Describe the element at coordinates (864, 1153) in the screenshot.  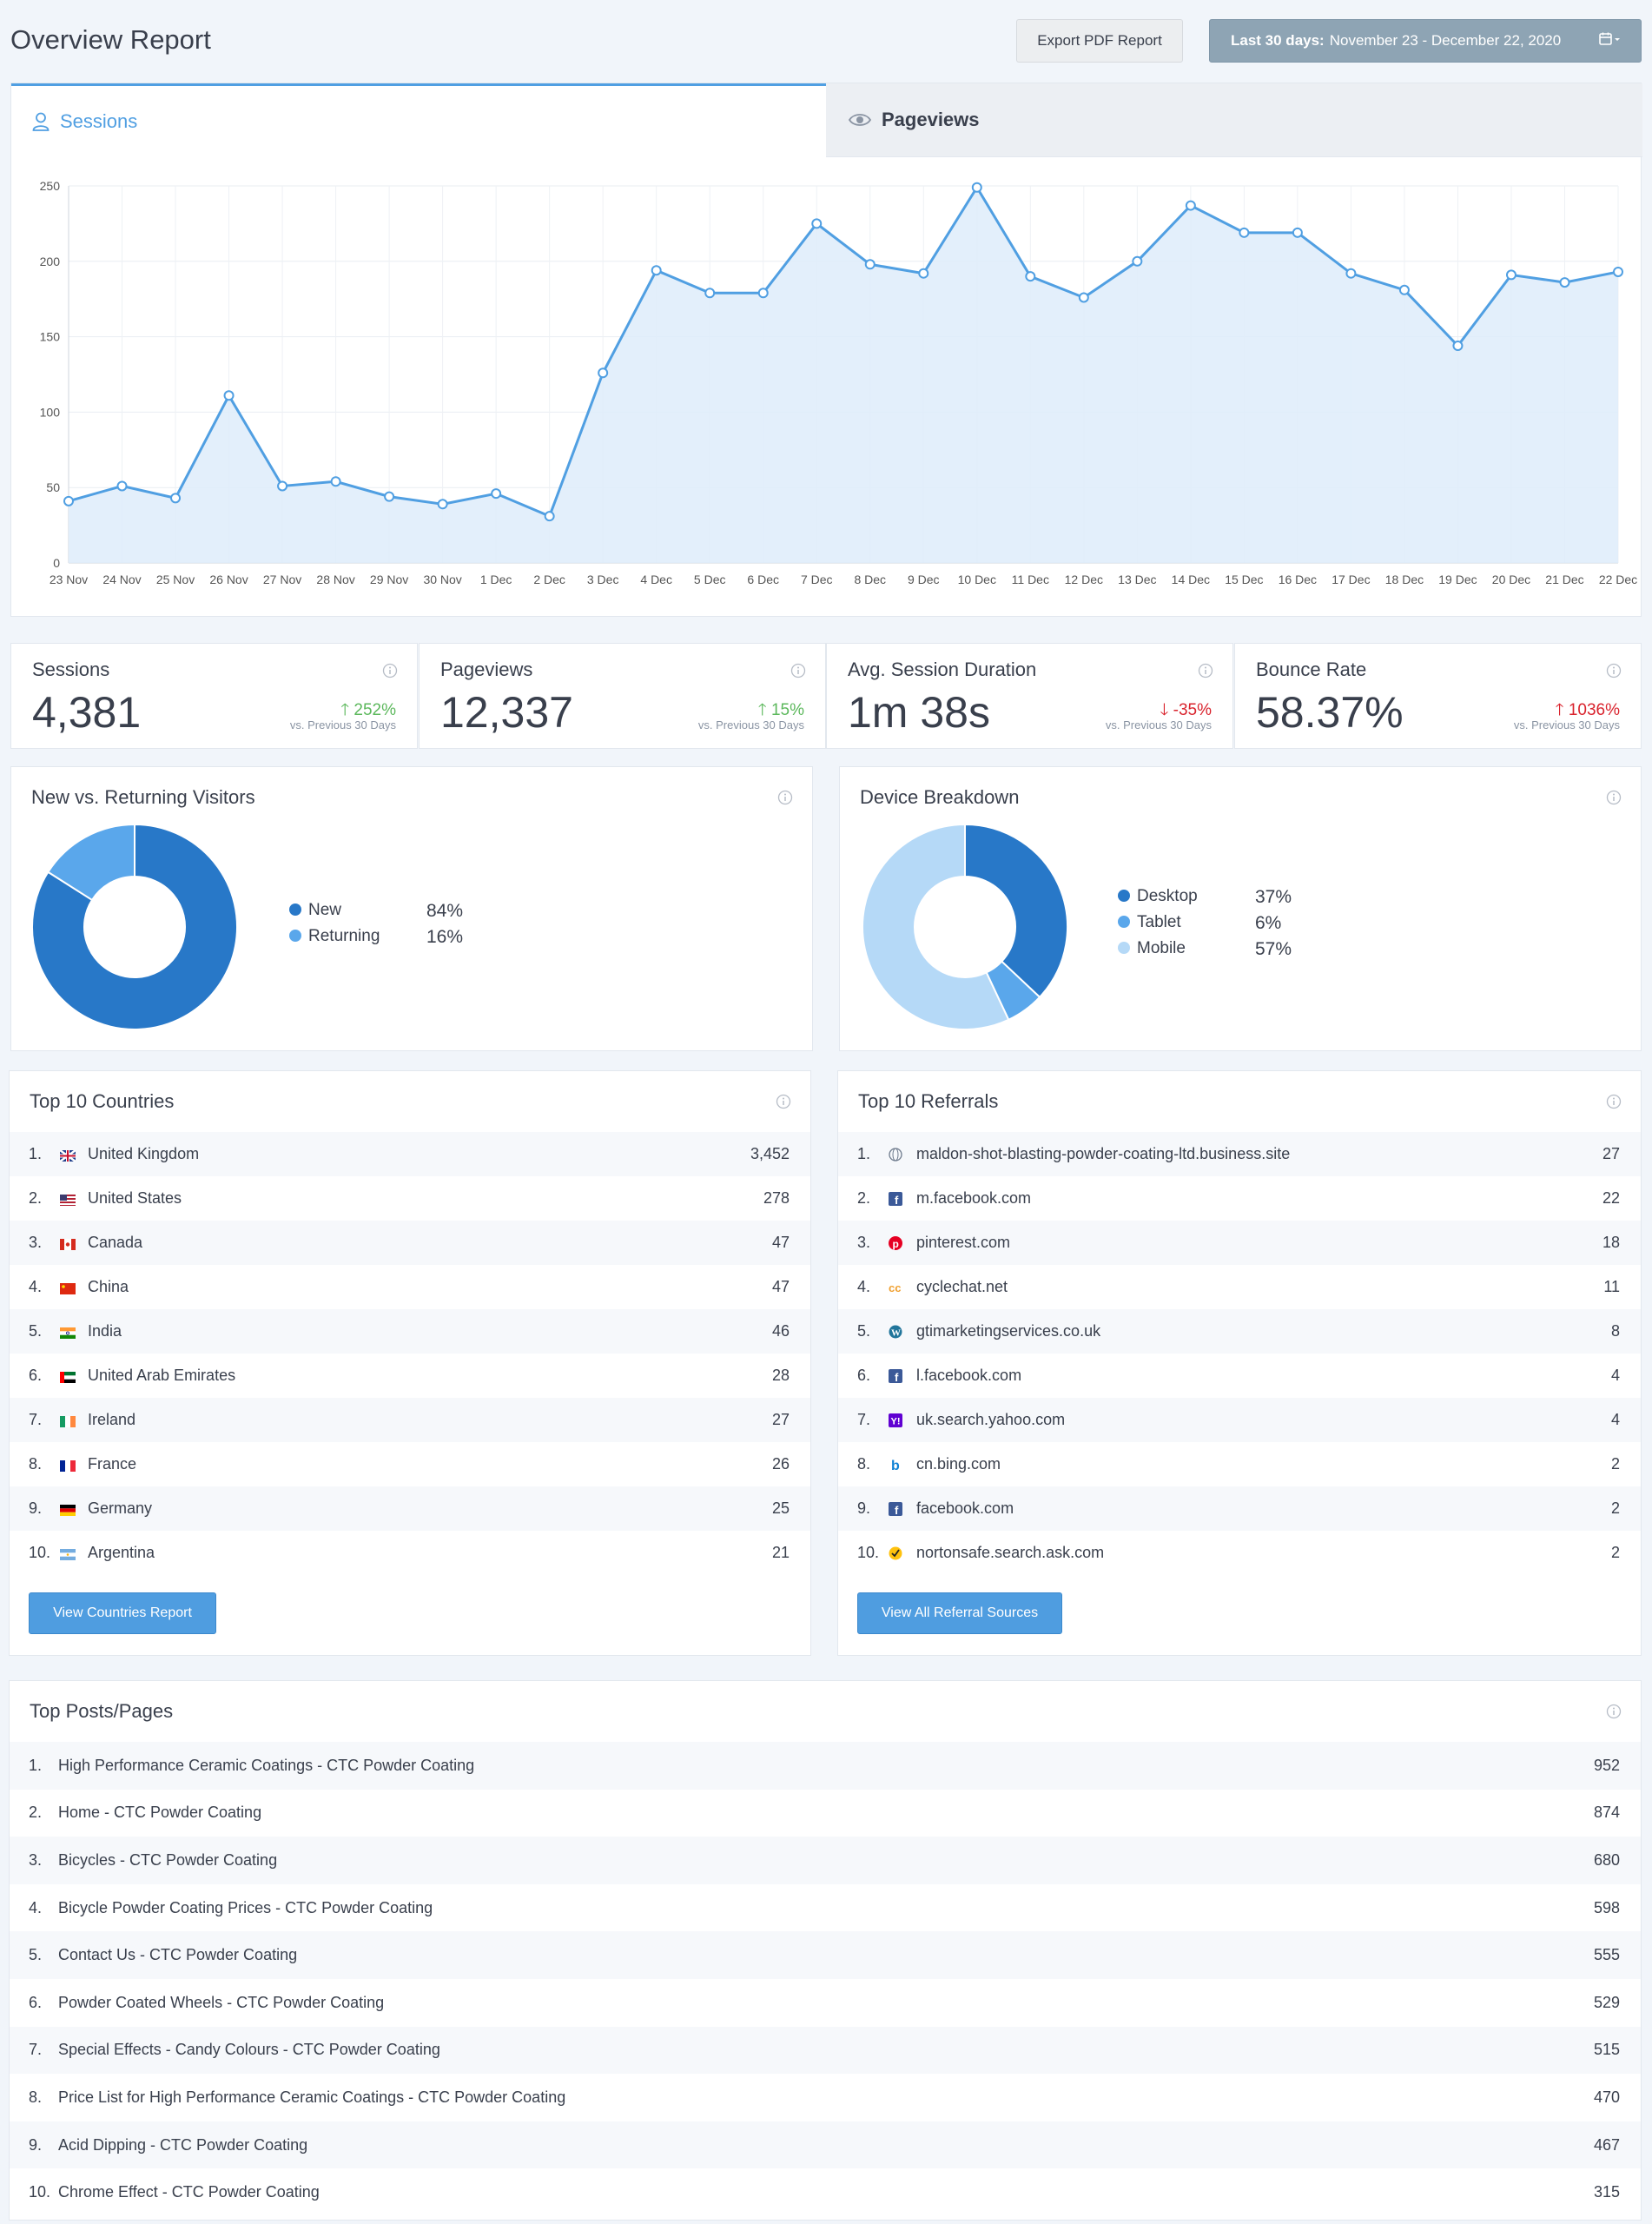
I see `row-number: 1.` at that location.